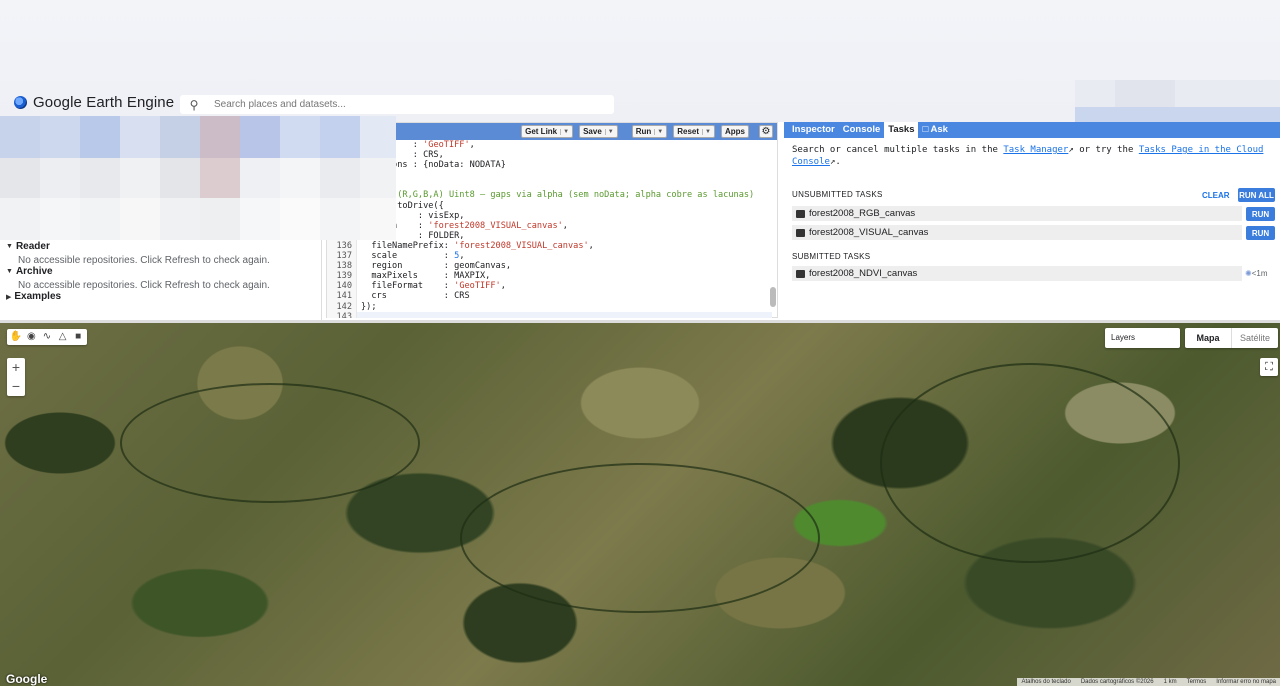  What do you see at coordinates (1269, 367) in the screenshot?
I see `fullscreen-icon: ⛶` at bounding box center [1269, 367].